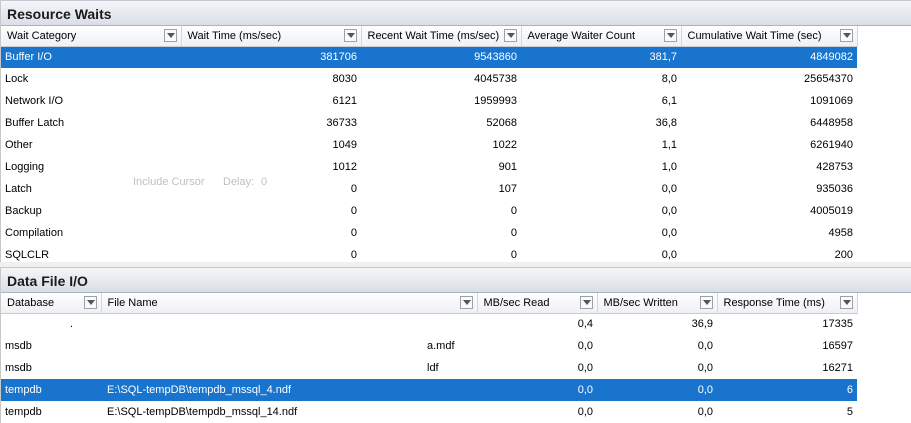  What do you see at coordinates (429, 253) in the screenshot?
I see `table-row: SQLCLR 0 0 0,0 200` at bounding box center [429, 253].